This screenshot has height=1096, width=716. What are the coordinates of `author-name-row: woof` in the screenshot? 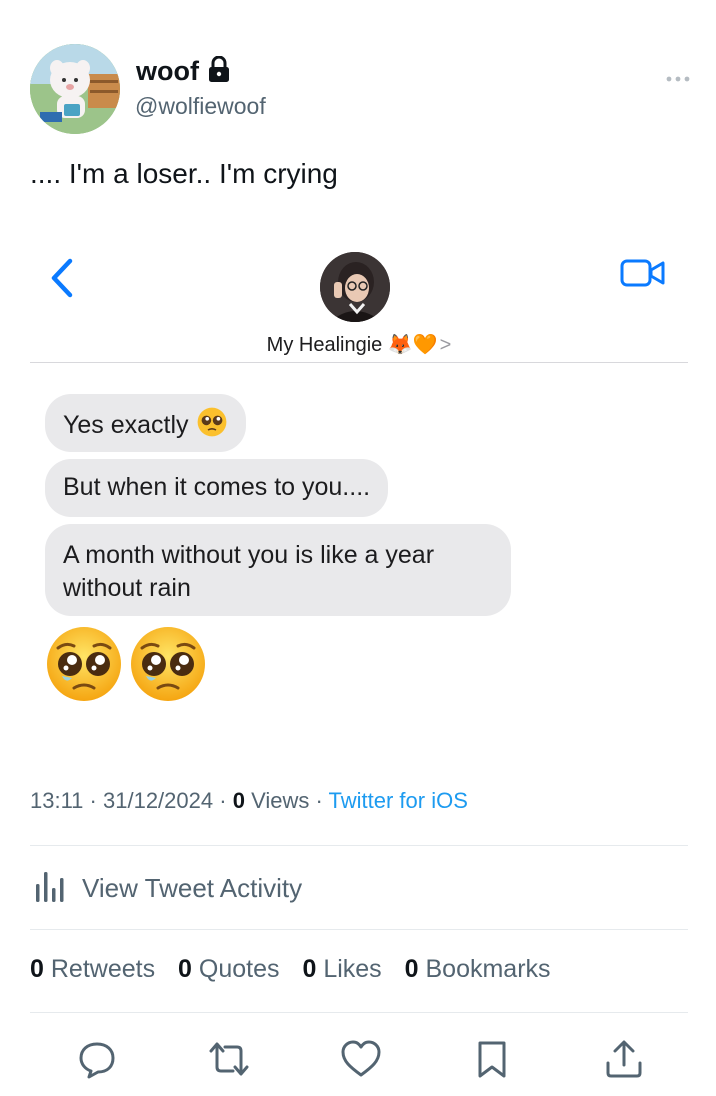 It's located at (182, 71).